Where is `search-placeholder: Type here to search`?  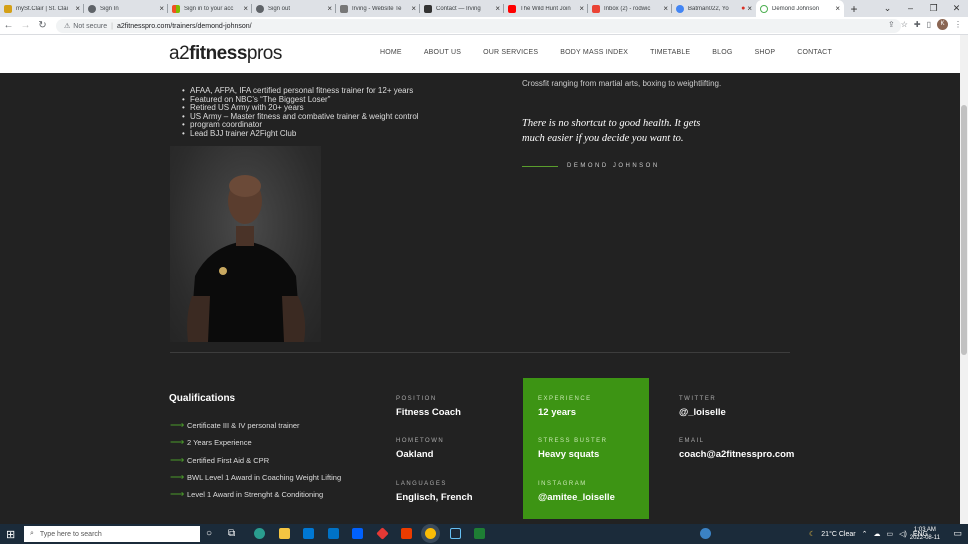 search-placeholder: Type here to search is located at coordinates (70, 534).